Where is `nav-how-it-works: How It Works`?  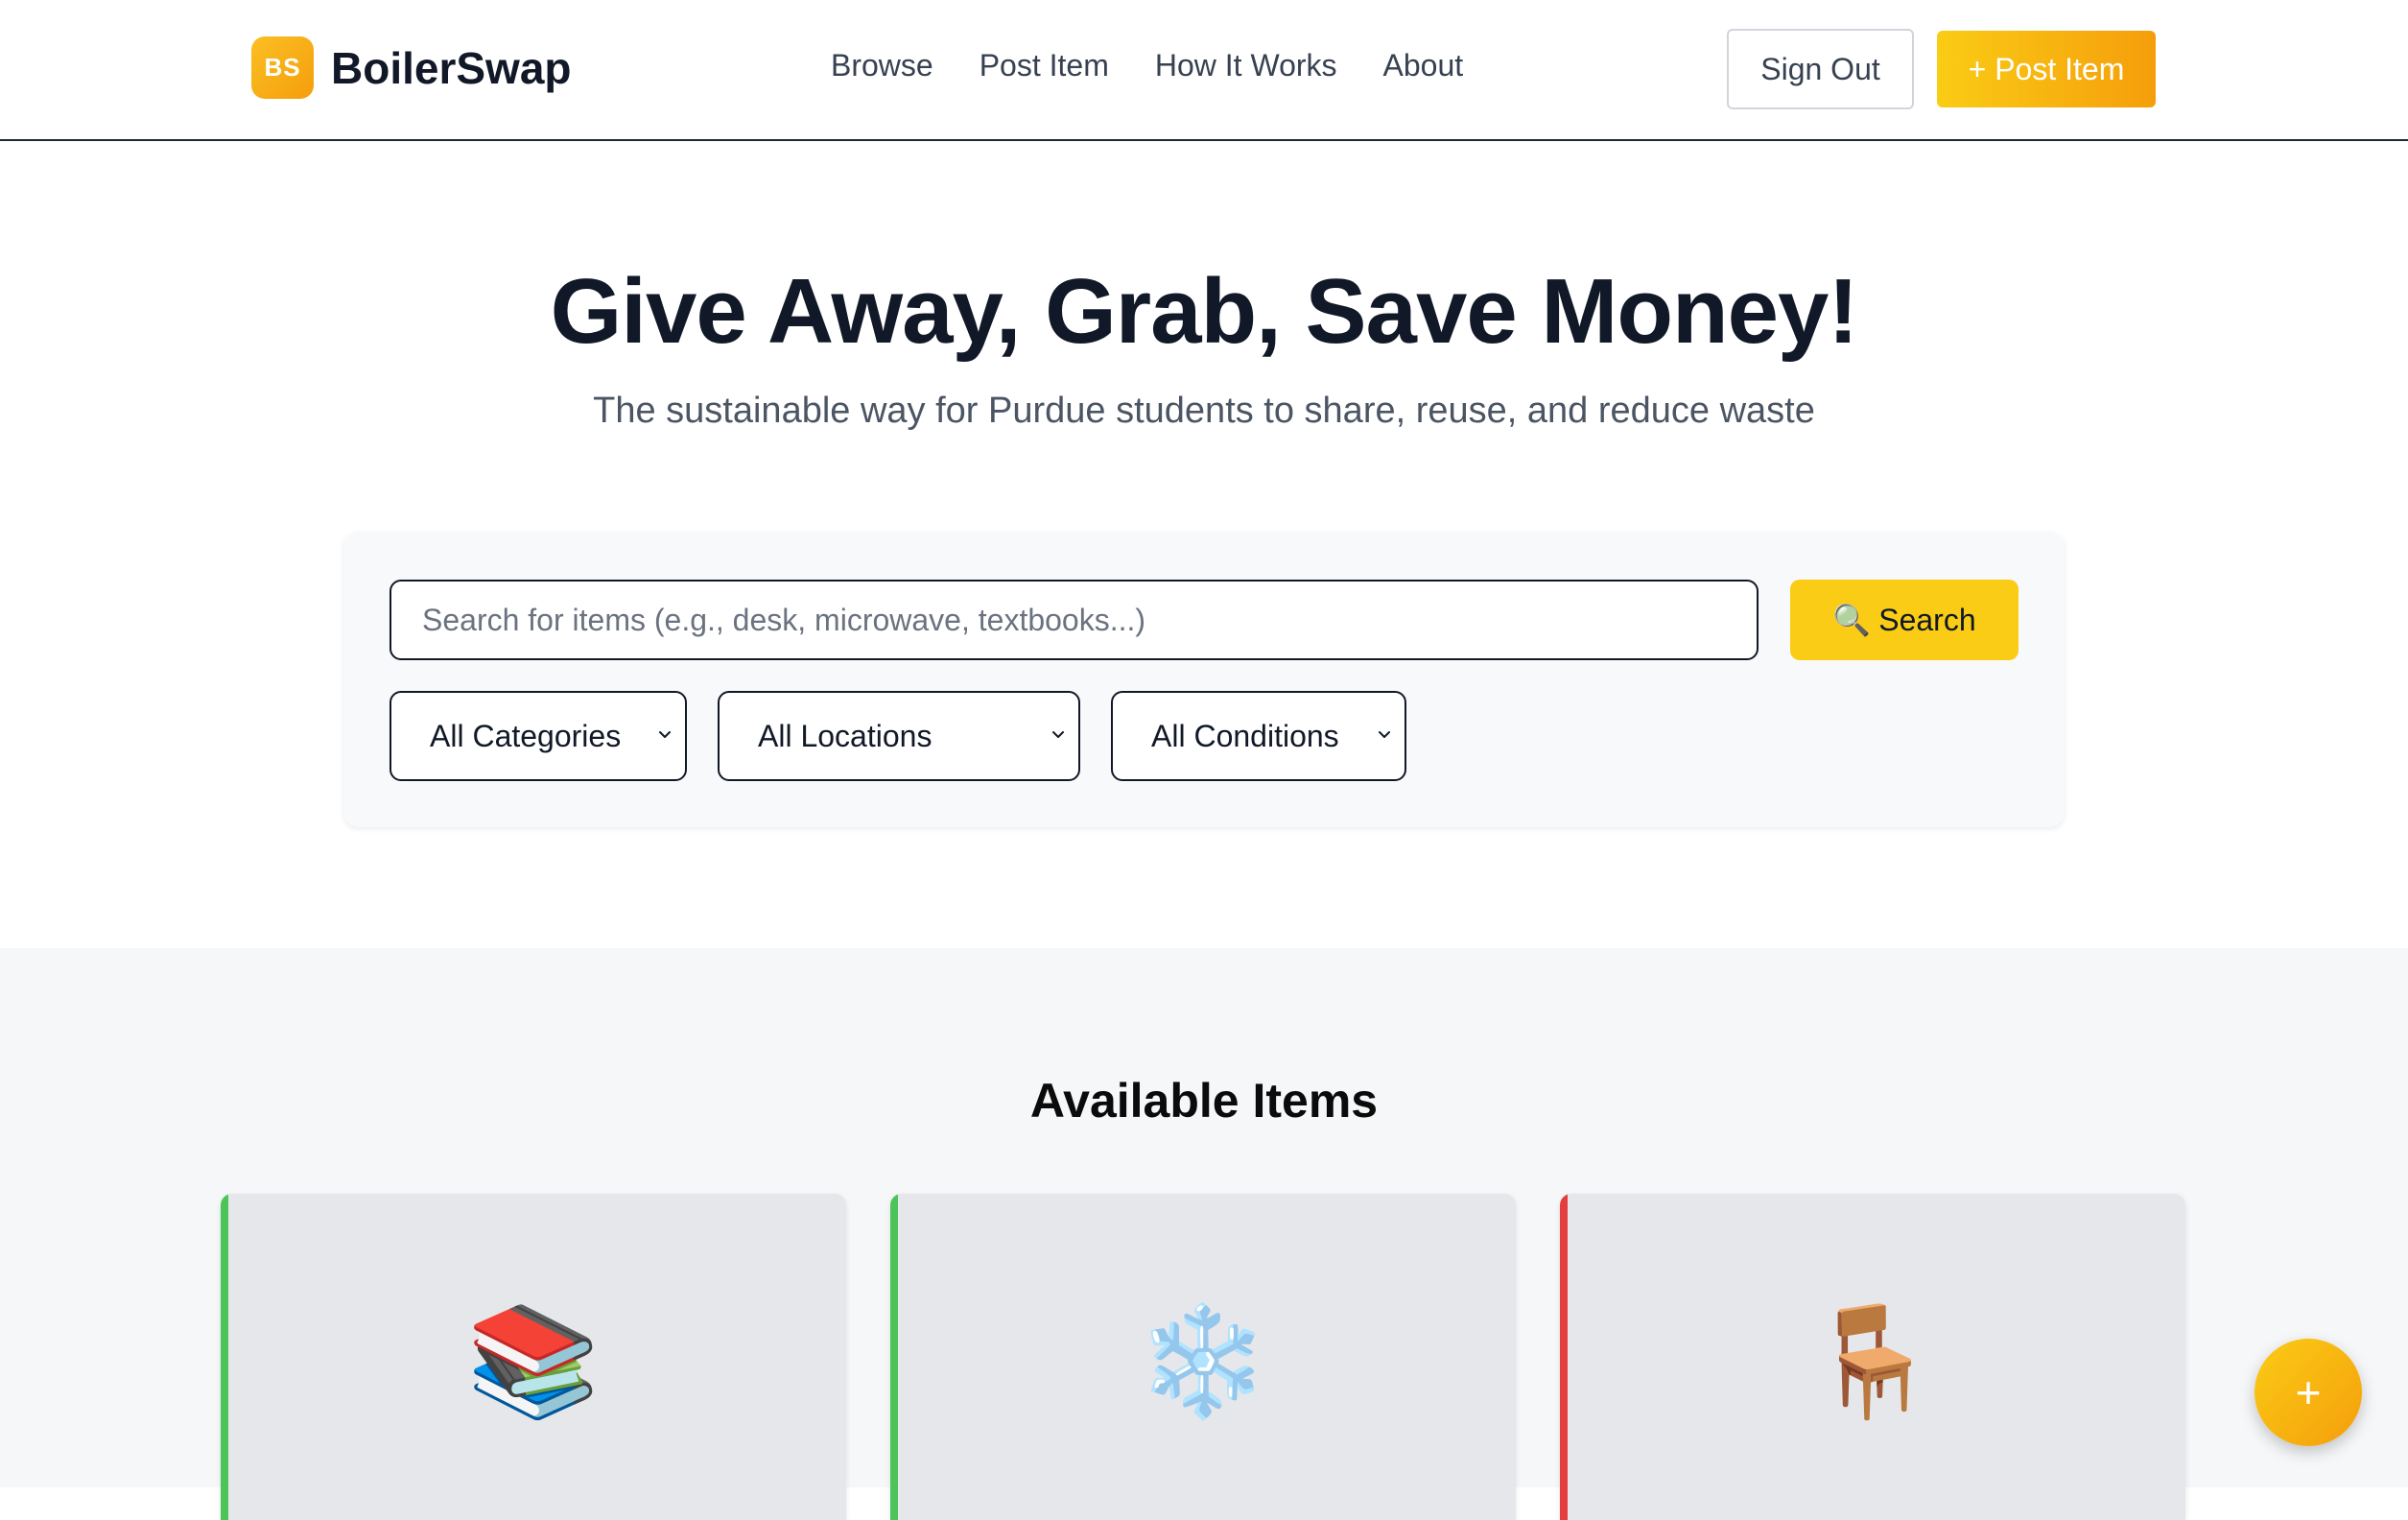
nav-how-it-works: How It Works is located at coordinates (1246, 65).